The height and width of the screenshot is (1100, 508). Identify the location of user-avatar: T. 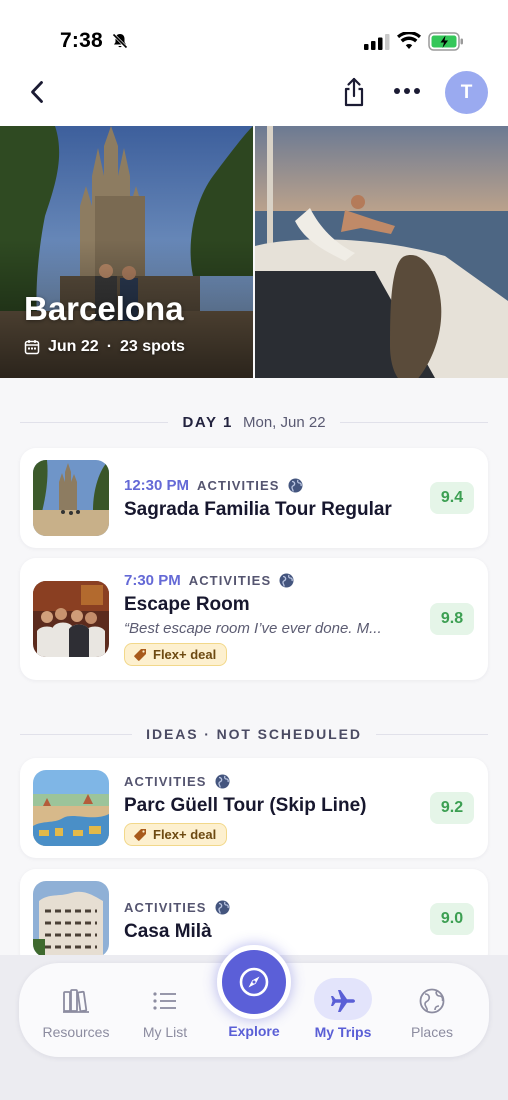
(466, 92).